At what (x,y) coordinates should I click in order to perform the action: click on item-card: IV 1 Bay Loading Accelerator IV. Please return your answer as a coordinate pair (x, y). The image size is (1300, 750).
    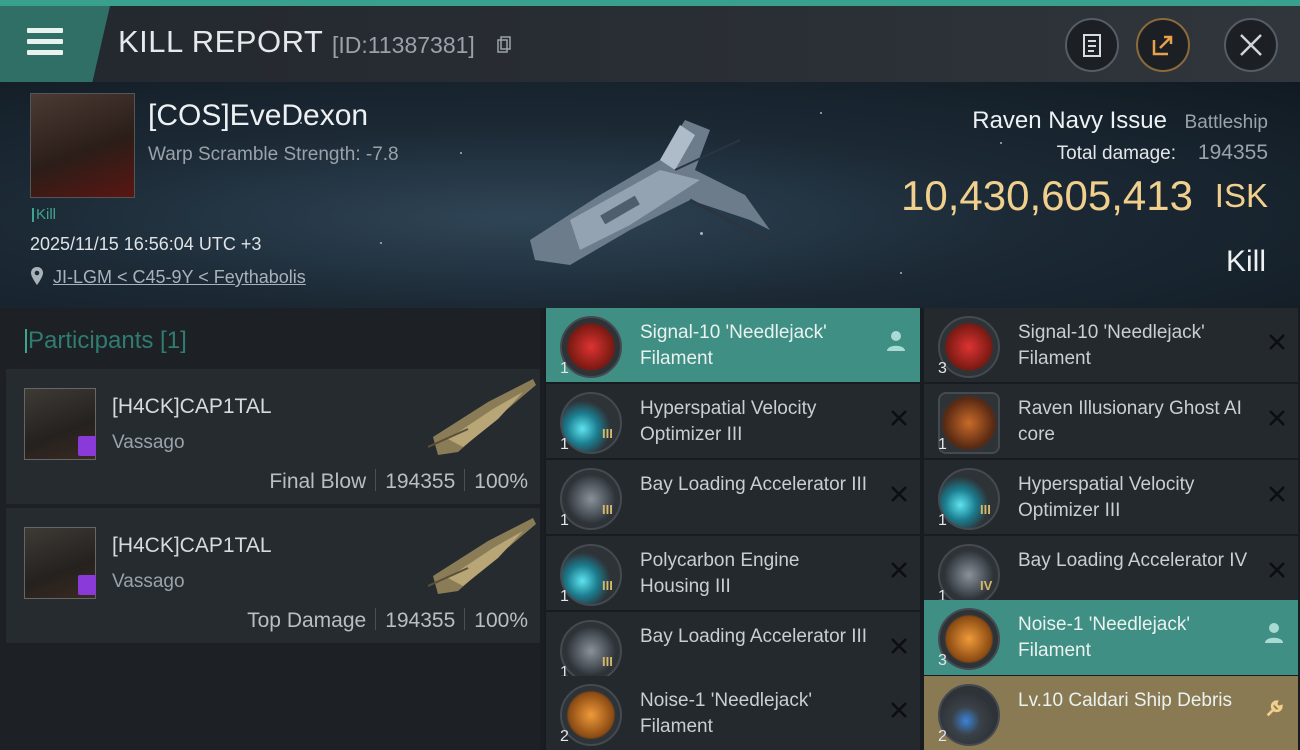
    Looking at the image, I should click on (1111, 573).